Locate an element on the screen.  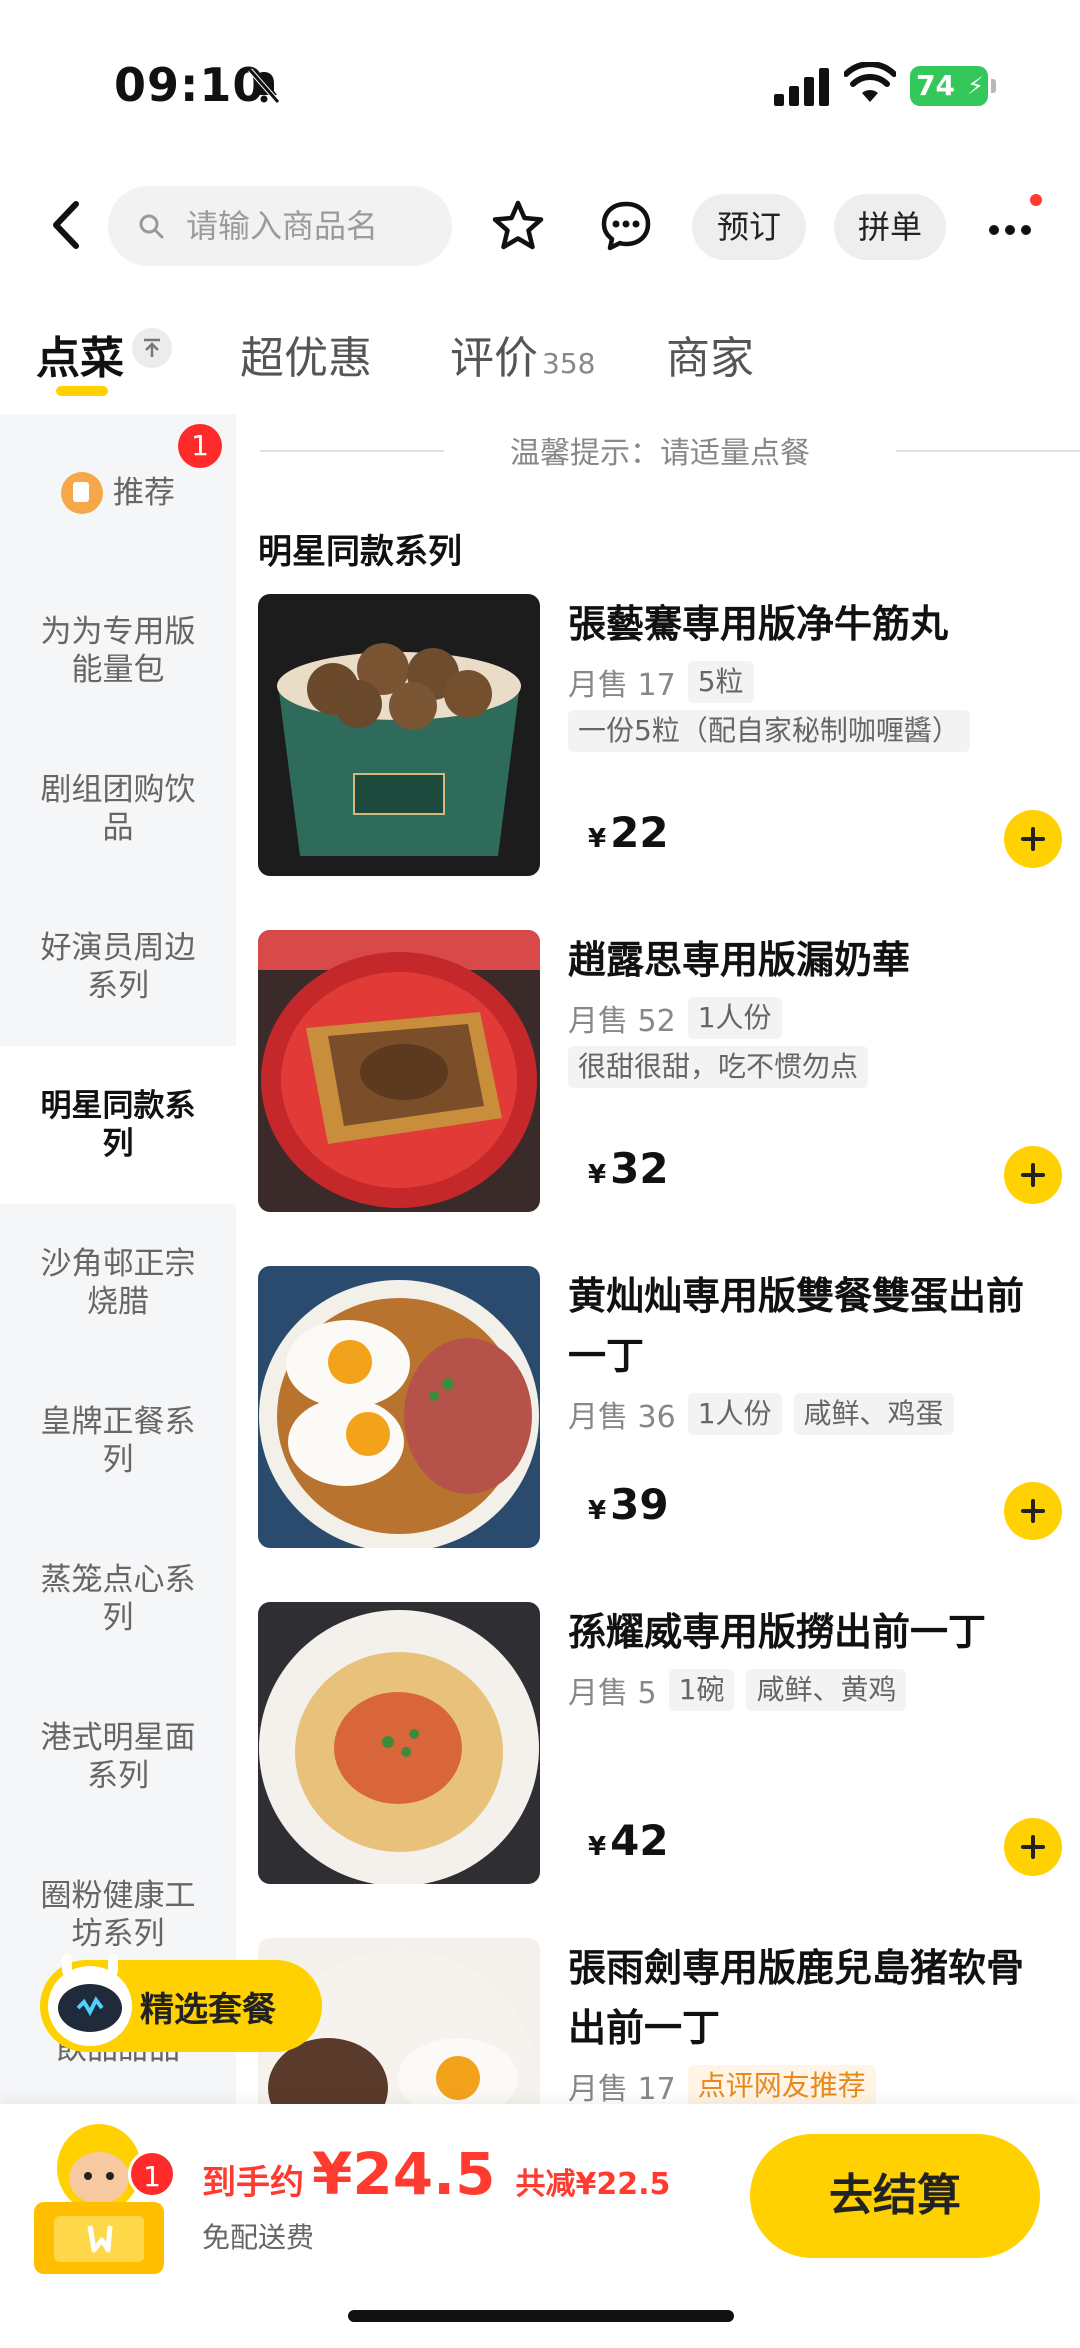
sidebar-item-label: 蒸笼点心系列 is located at coordinates (118, 1599).